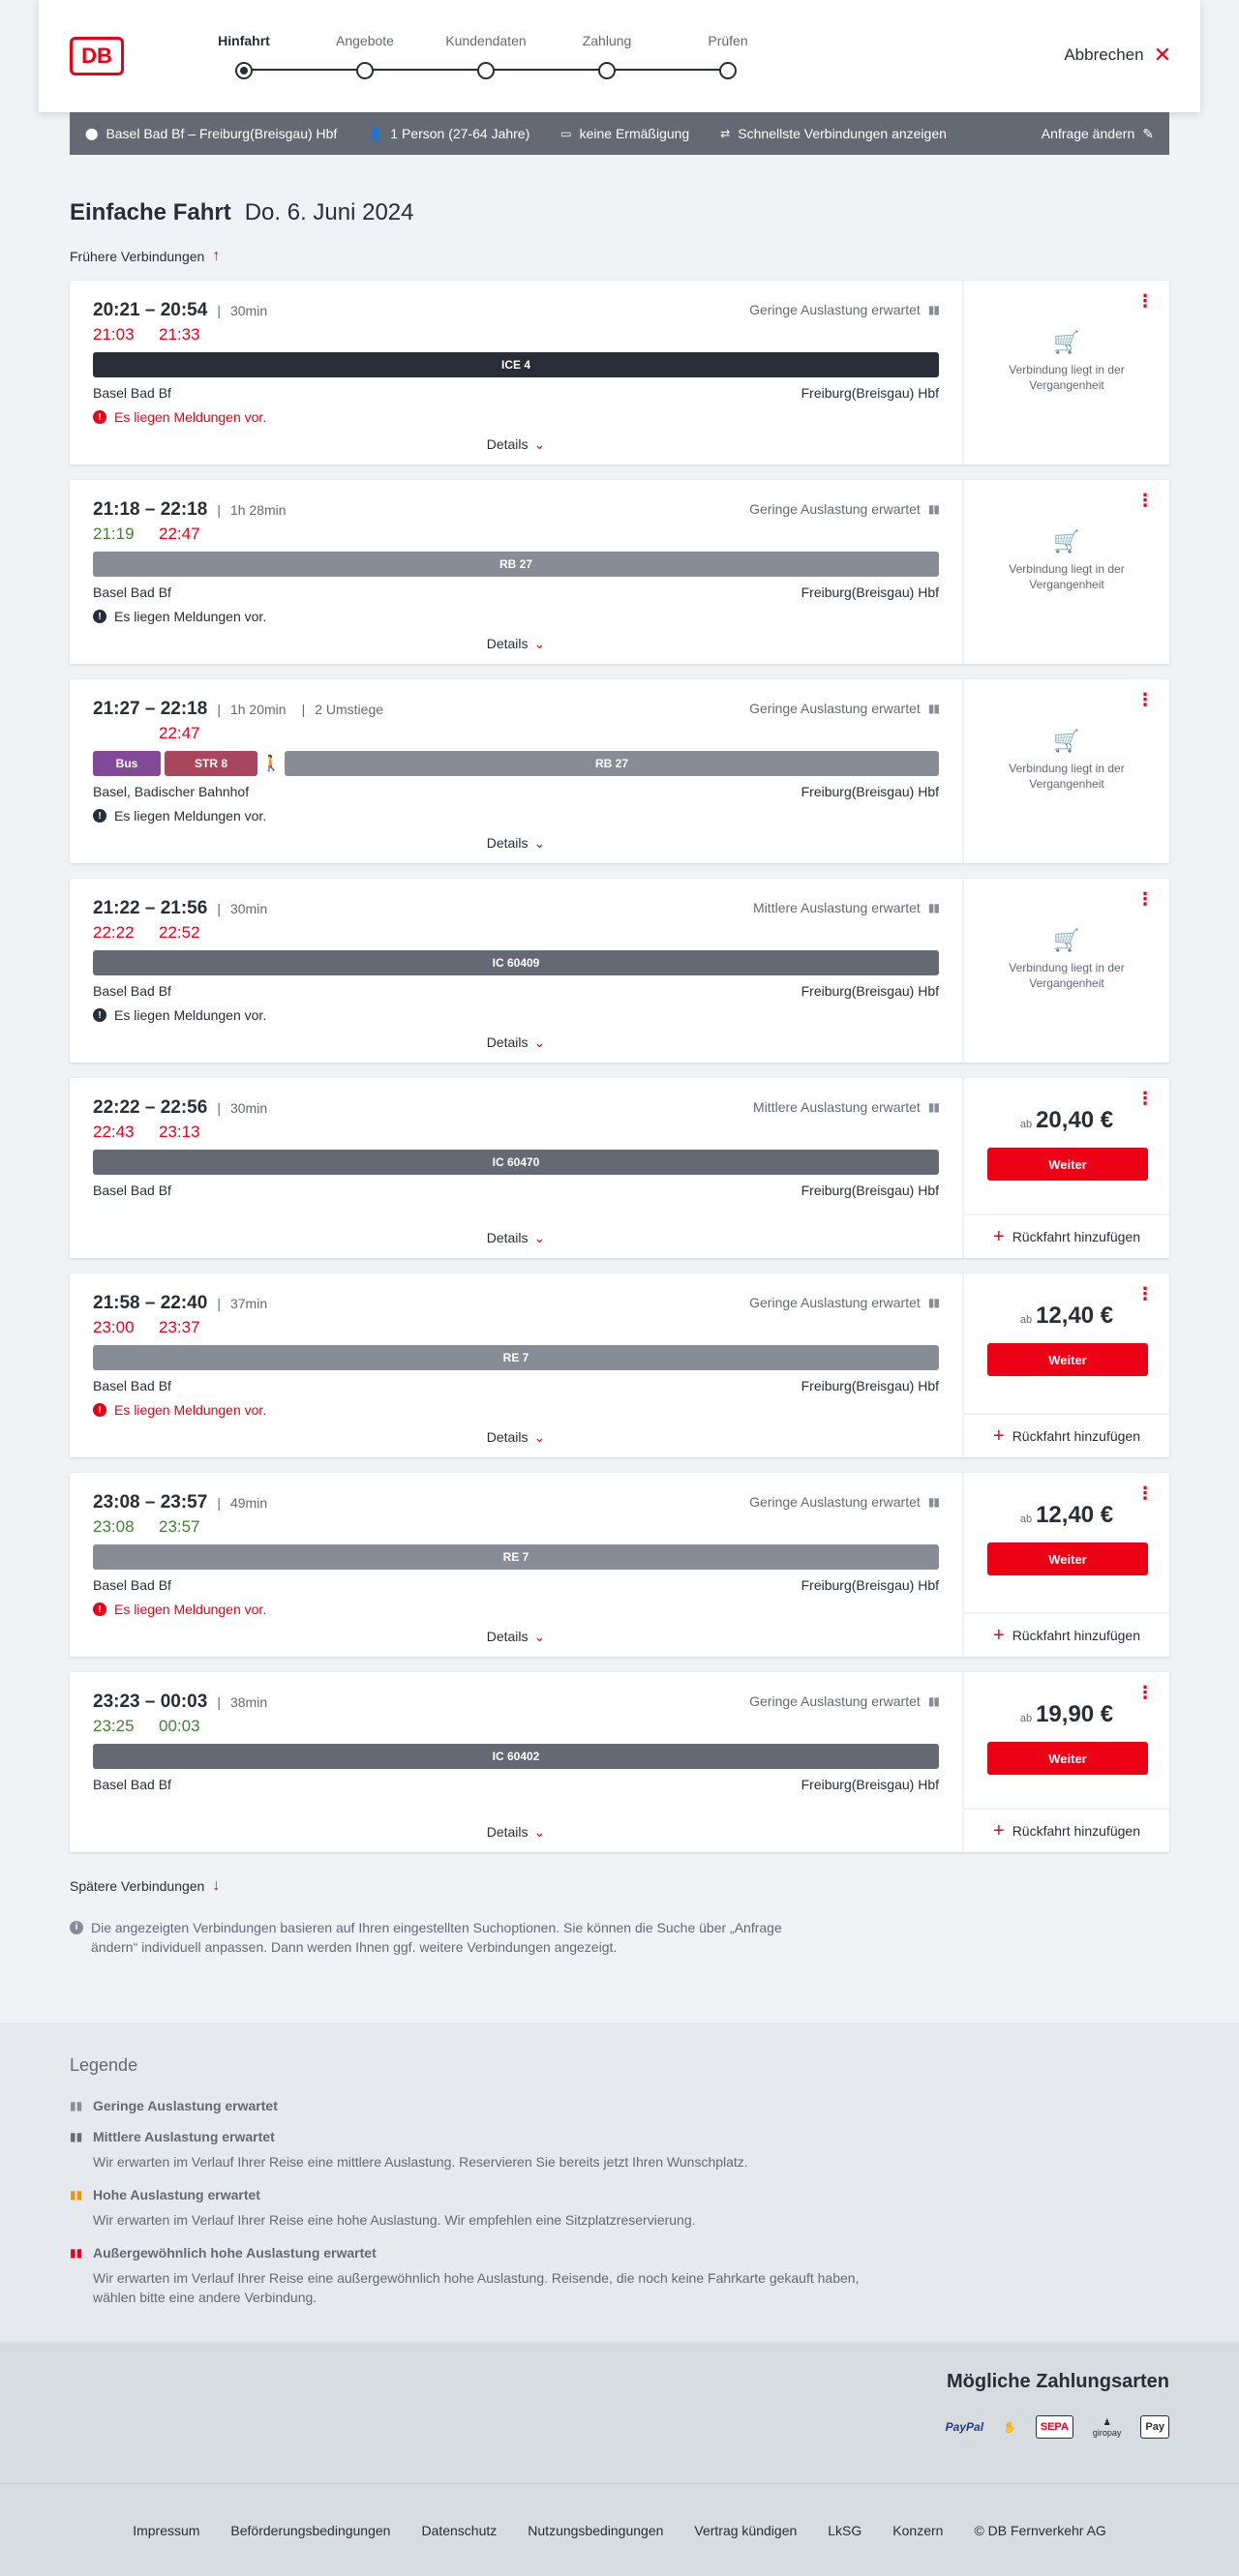  What do you see at coordinates (1107, 2432) in the screenshot?
I see `giropay-label: giropay` at bounding box center [1107, 2432].